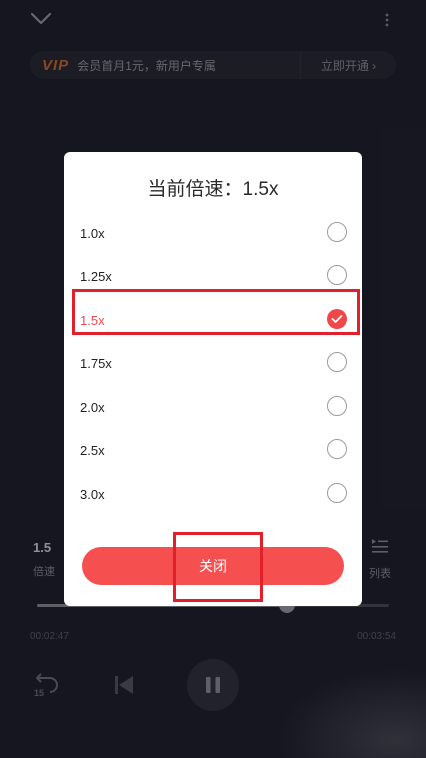  I want to click on speed-option-label: 1.5x, so click(92, 320).